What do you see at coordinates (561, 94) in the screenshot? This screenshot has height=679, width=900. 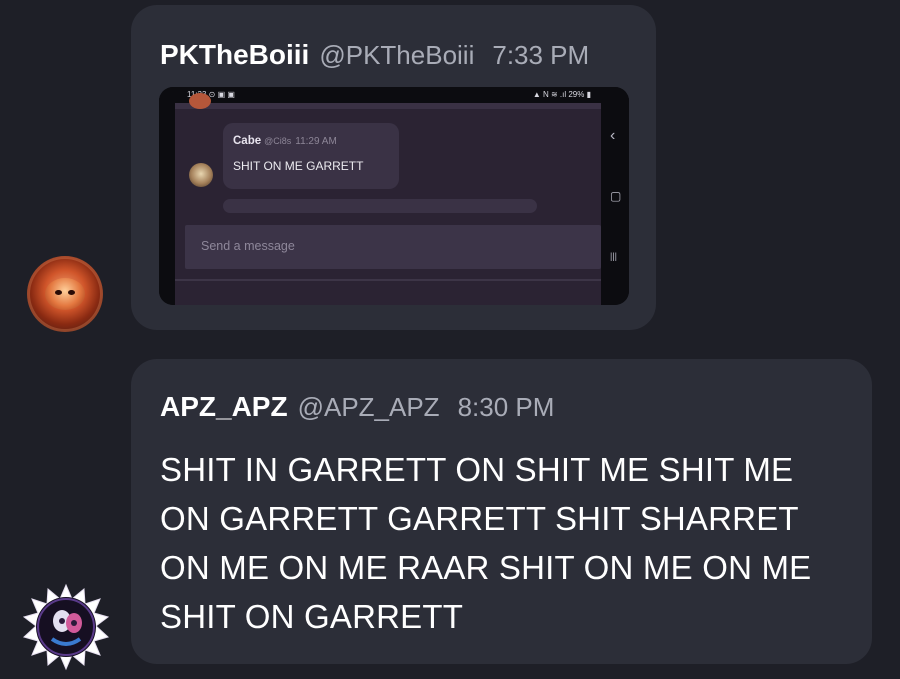 I see `status-icons: ▲ N ≋ .ıl 29% ▮` at bounding box center [561, 94].